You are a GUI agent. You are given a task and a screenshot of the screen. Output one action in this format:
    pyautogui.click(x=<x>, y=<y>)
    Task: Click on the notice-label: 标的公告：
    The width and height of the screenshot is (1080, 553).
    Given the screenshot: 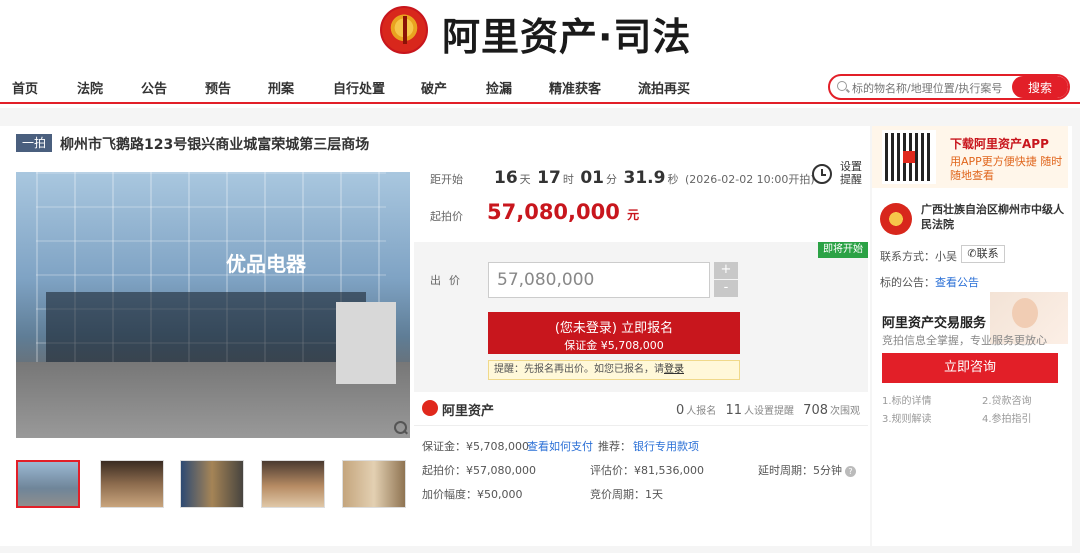 What is the action you would take?
    pyautogui.click(x=907, y=282)
    